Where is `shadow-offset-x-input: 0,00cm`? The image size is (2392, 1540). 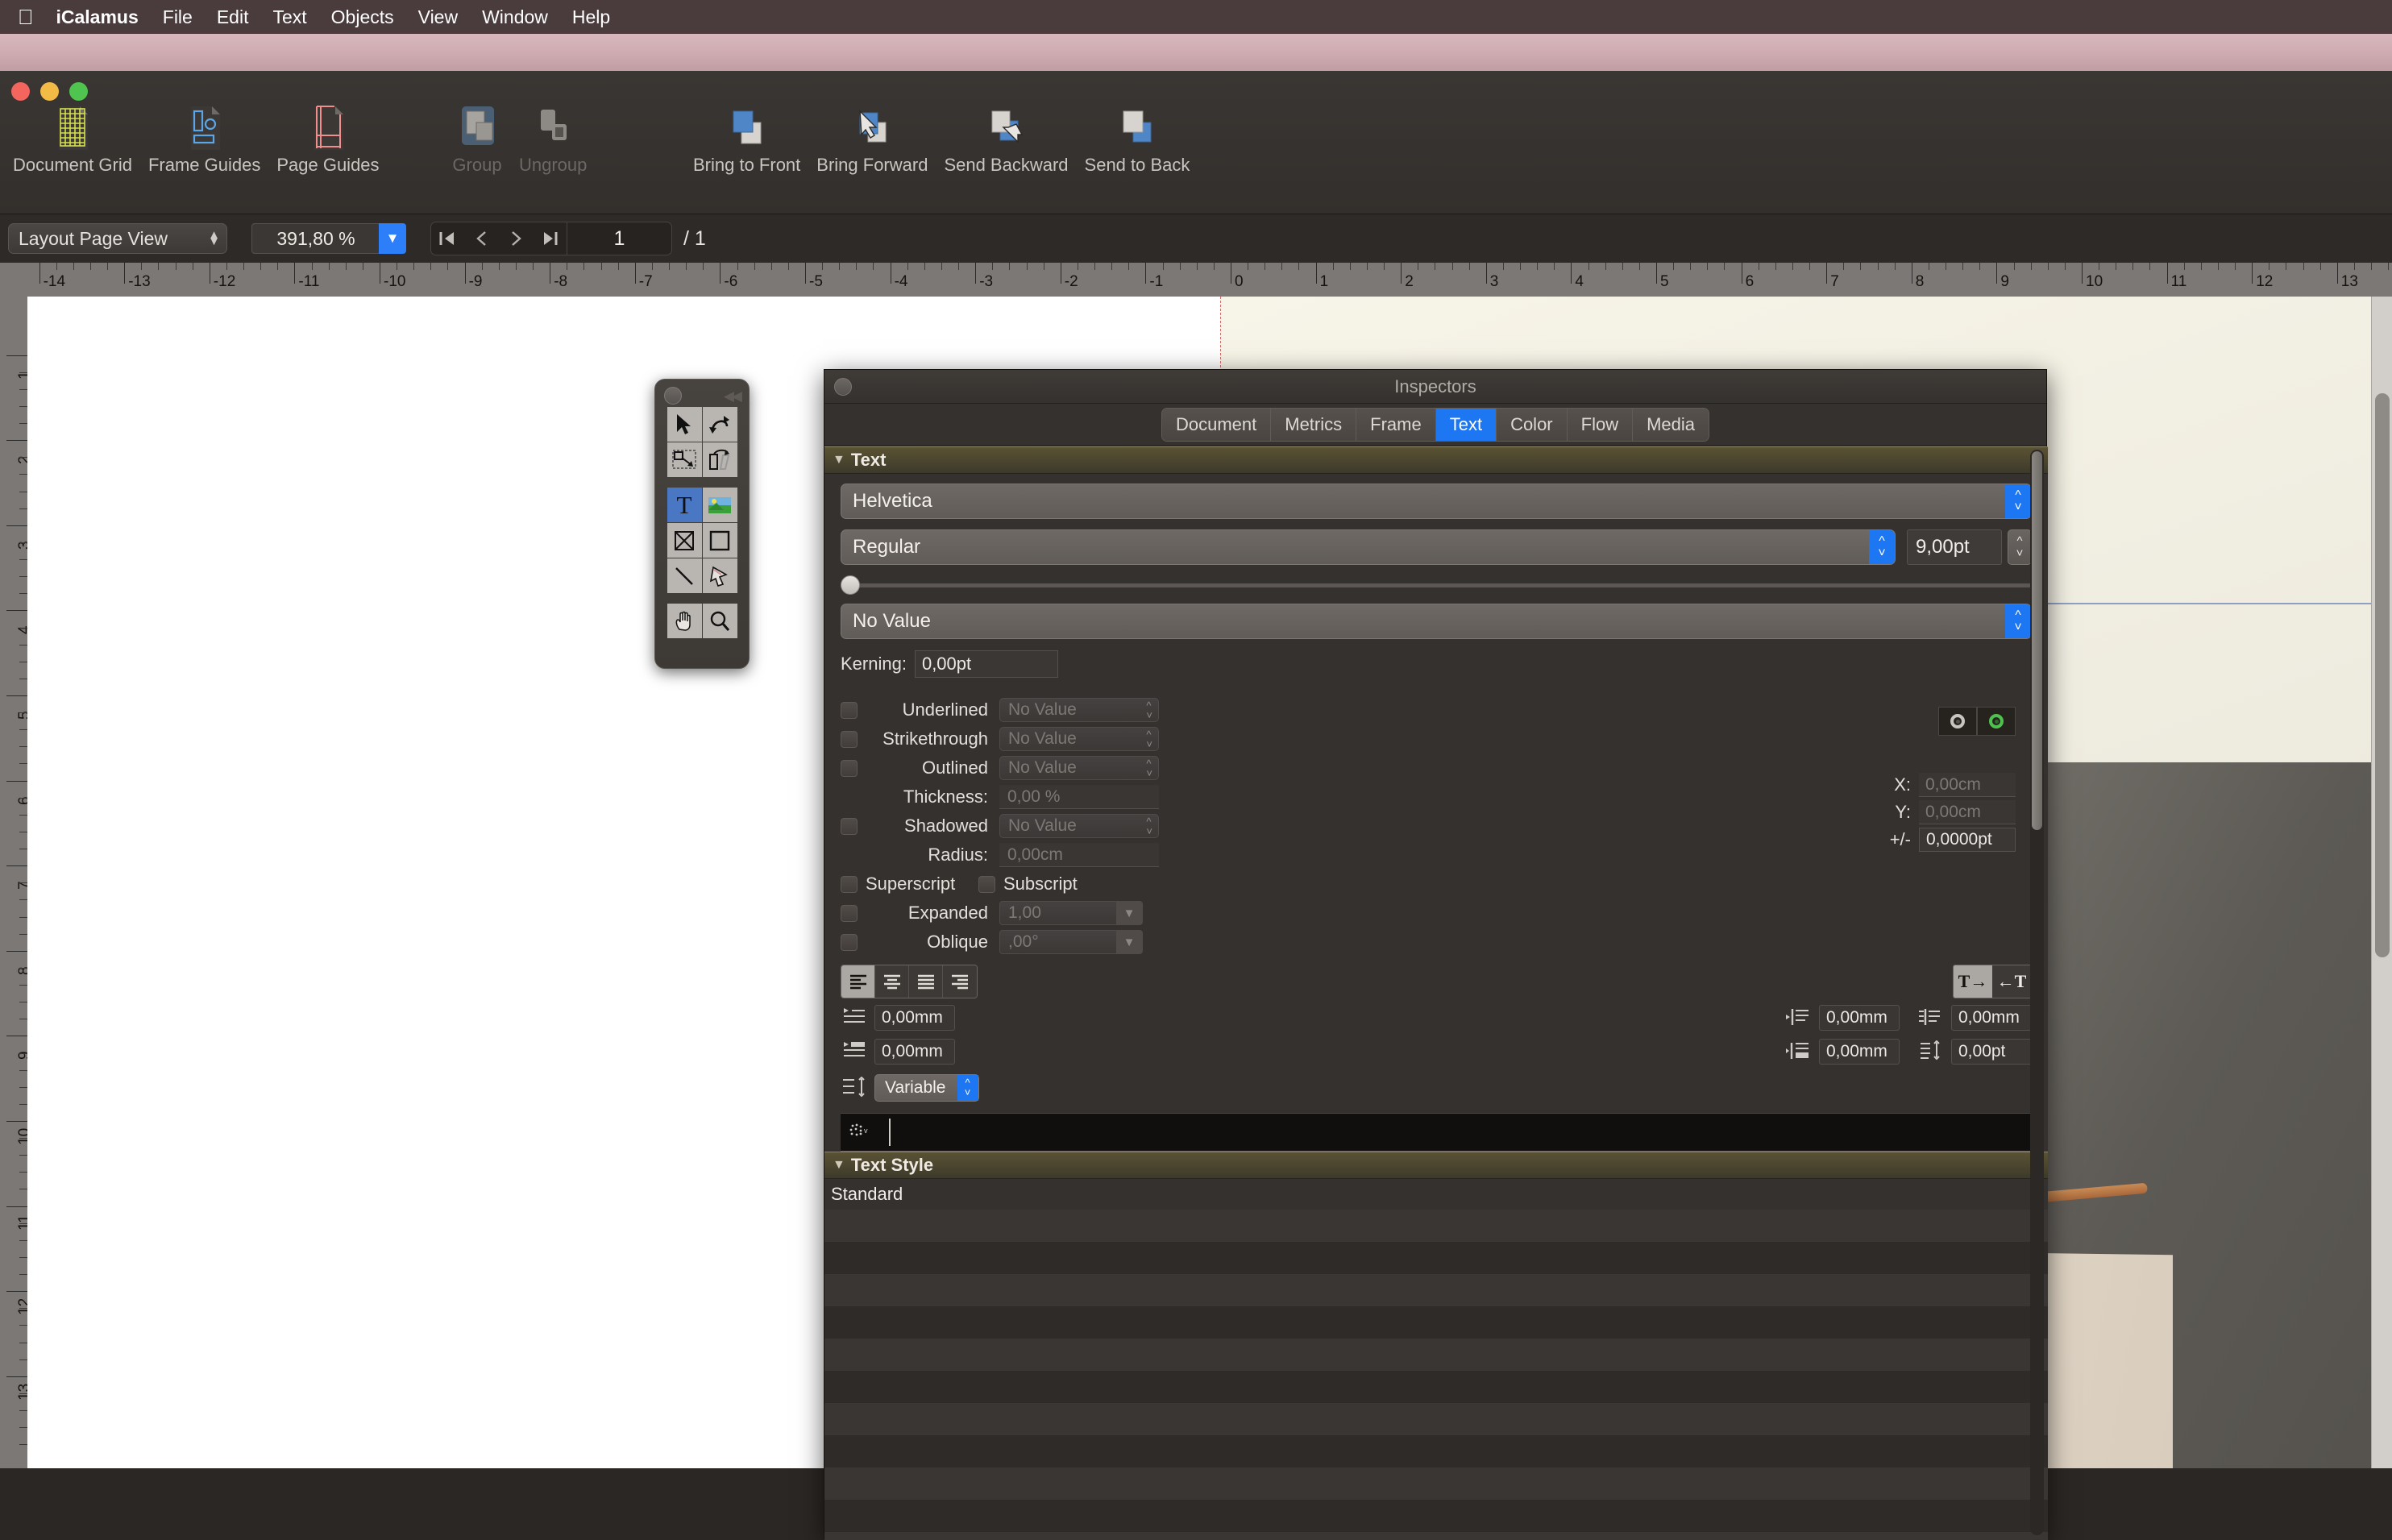
shadow-offset-x-input: 0,00cm is located at coordinates (1967, 785).